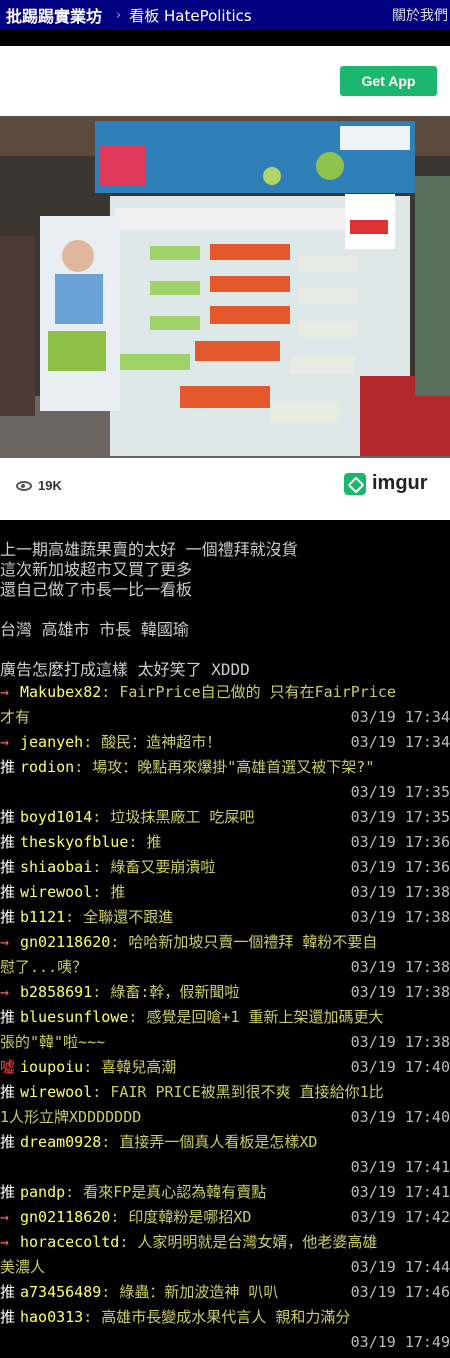 This screenshot has height=1358, width=450. Describe the element at coordinates (225, 692) in the screenshot. I see `push-row: → Makubex82: FairPrice自己做的 只有在FairPrice` at that location.